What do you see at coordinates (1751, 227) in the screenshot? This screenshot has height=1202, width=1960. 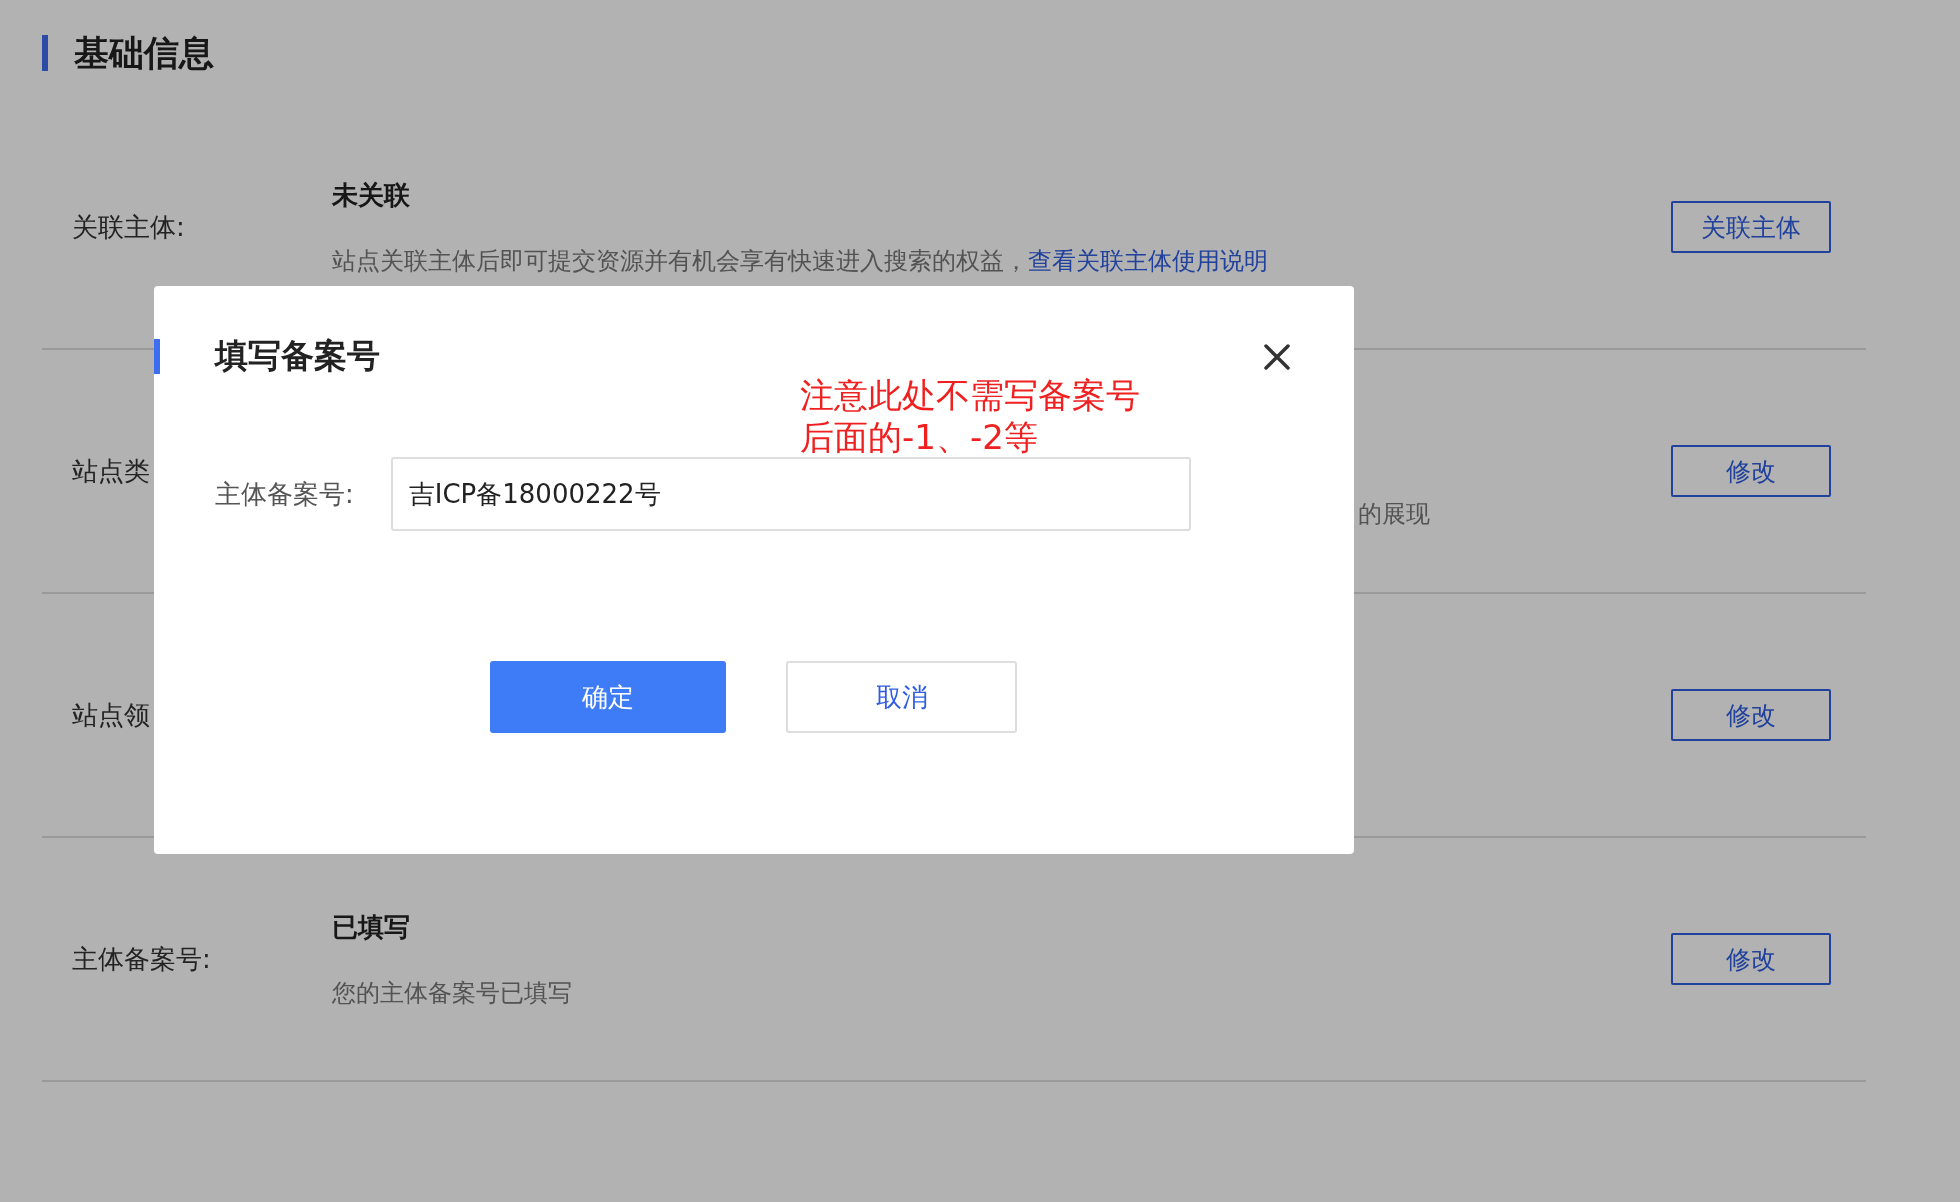 I see `edit-button: 关联主体` at bounding box center [1751, 227].